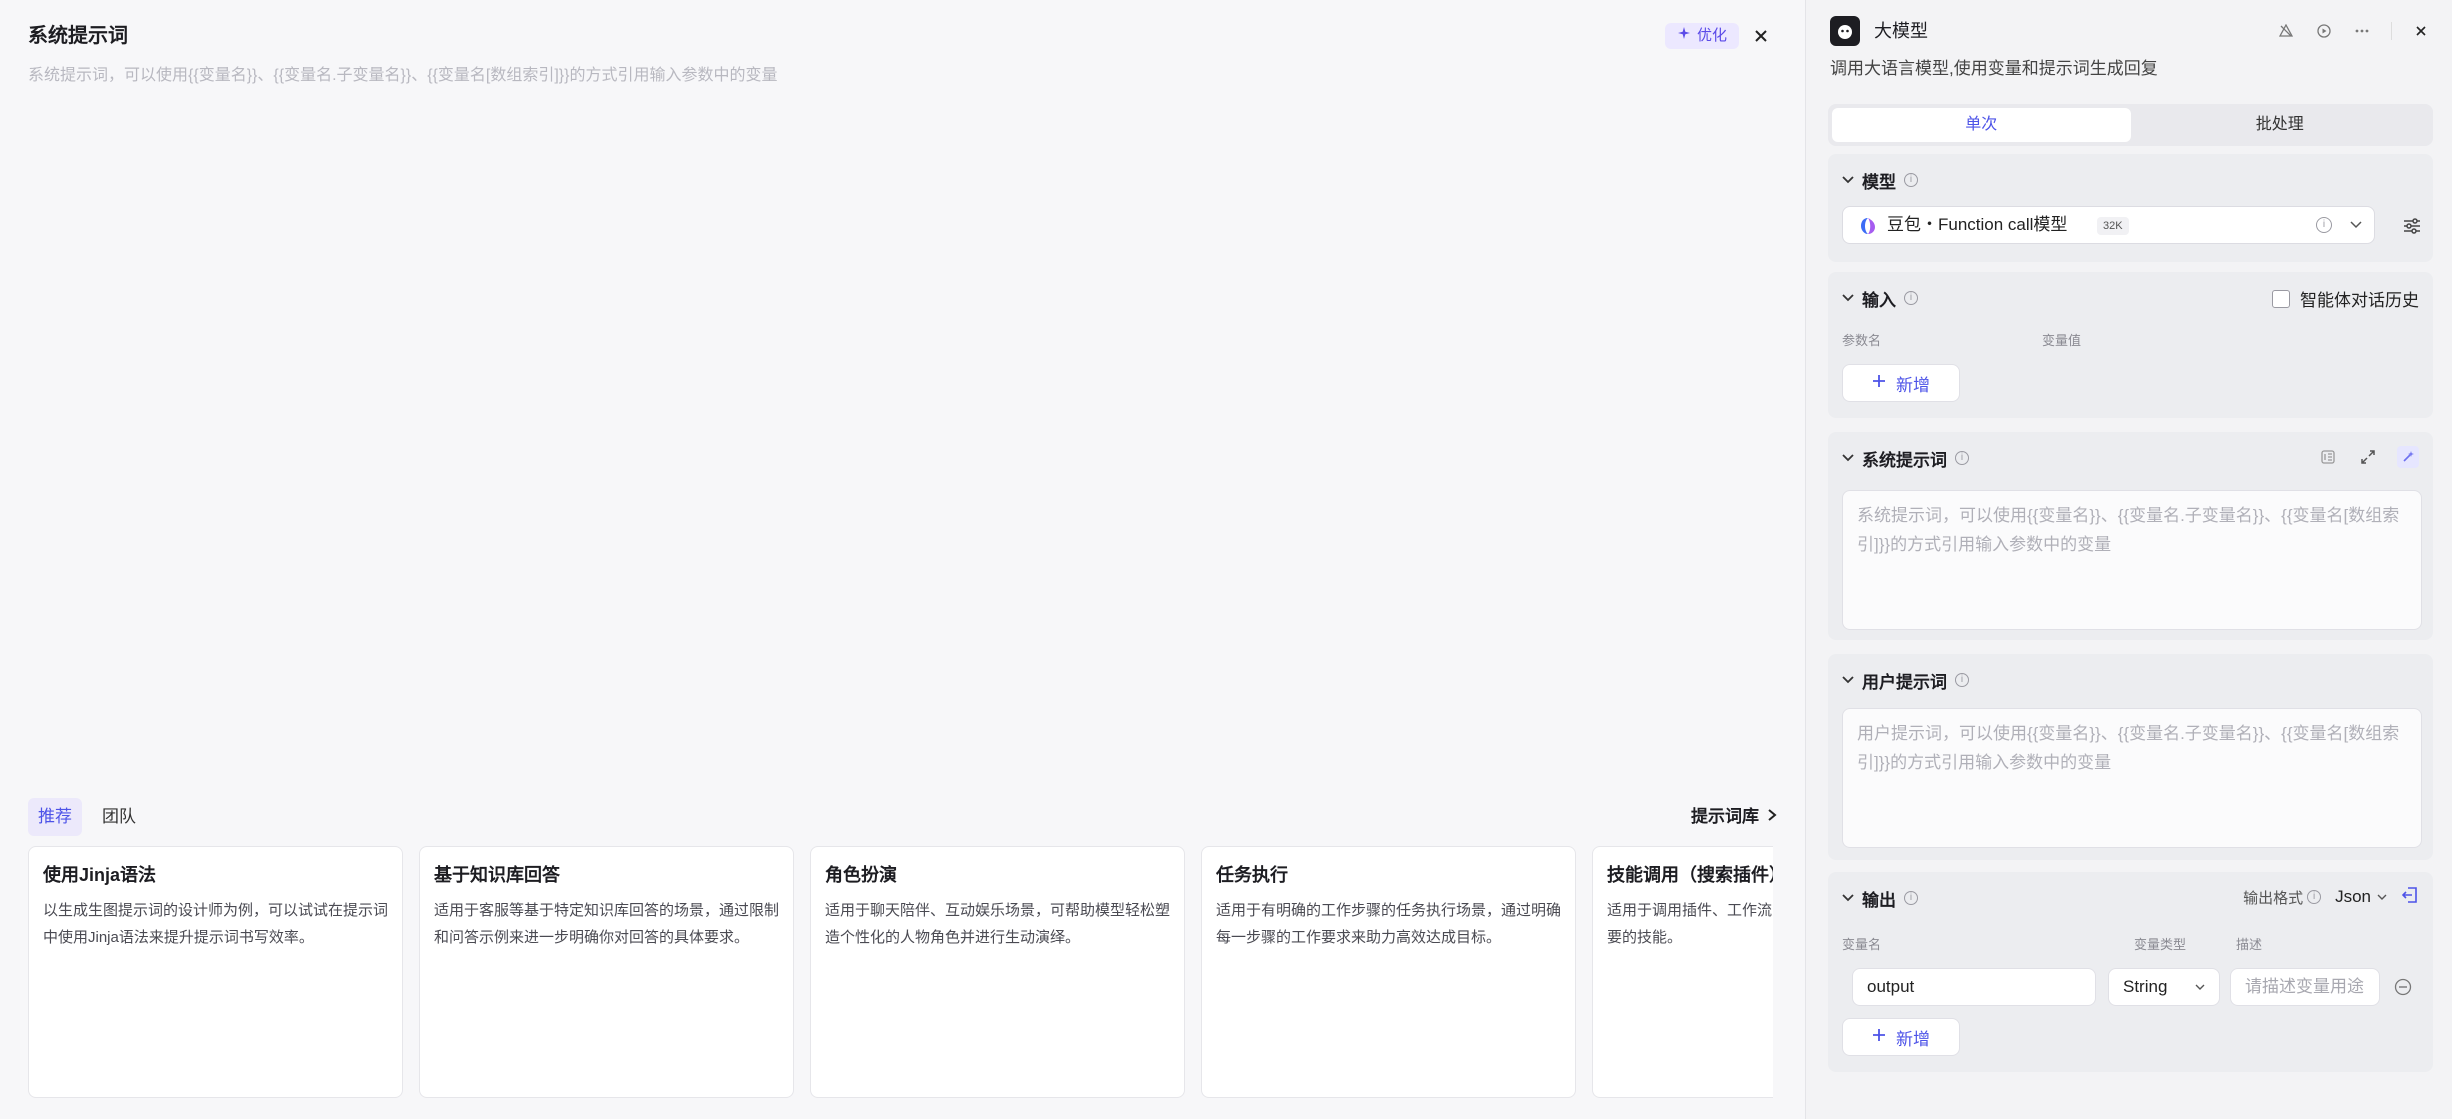  I want to click on section-title: 系统提示词, so click(1904, 460).